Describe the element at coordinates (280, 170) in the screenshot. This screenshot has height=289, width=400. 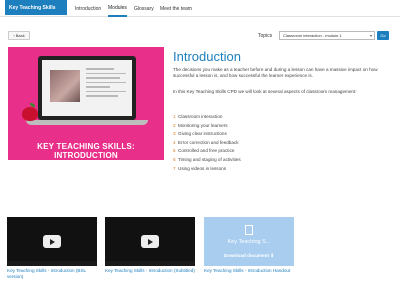
I see `list-item: 7 Using videos in lessons` at that location.